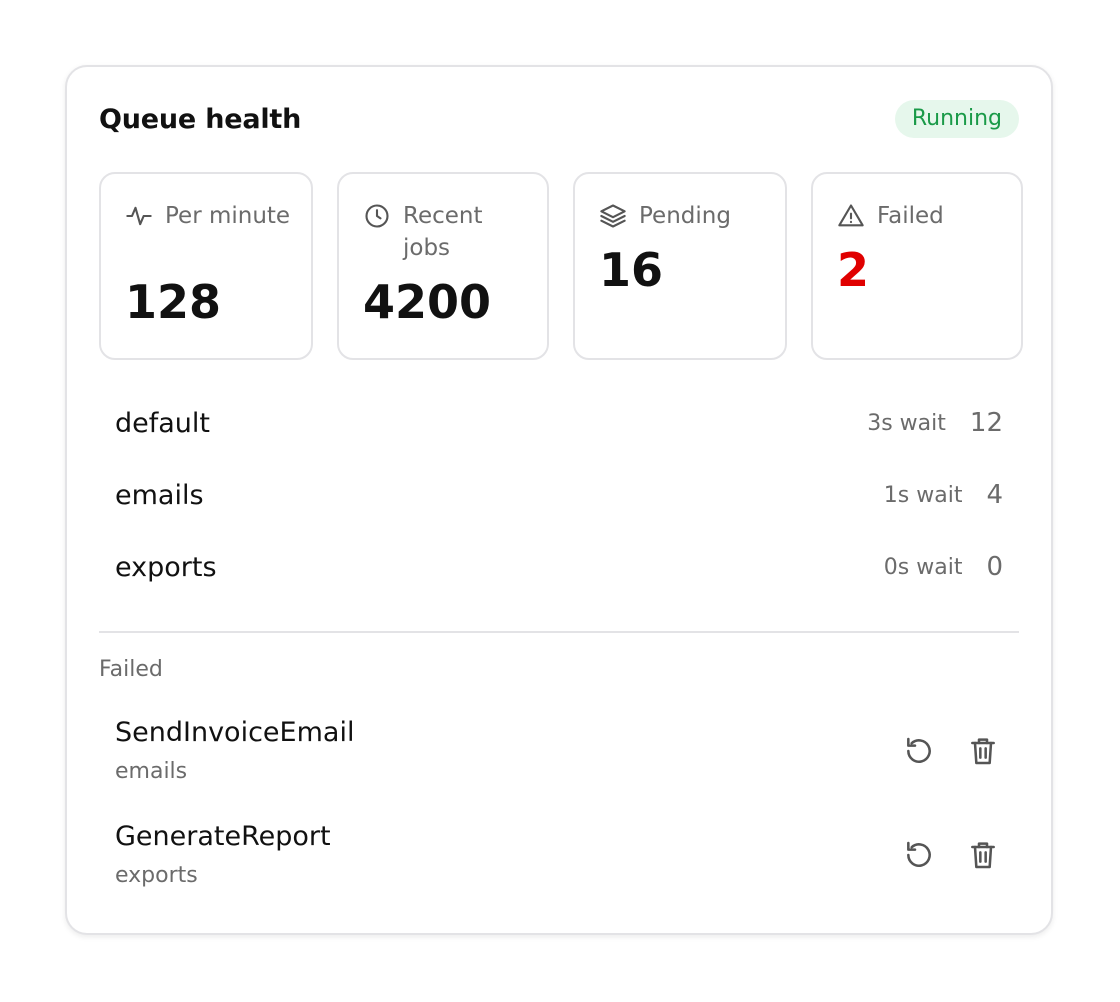 This screenshot has height=1002, width=1120. I want to click on stat-label: Recent jobs, so click(443, 232).